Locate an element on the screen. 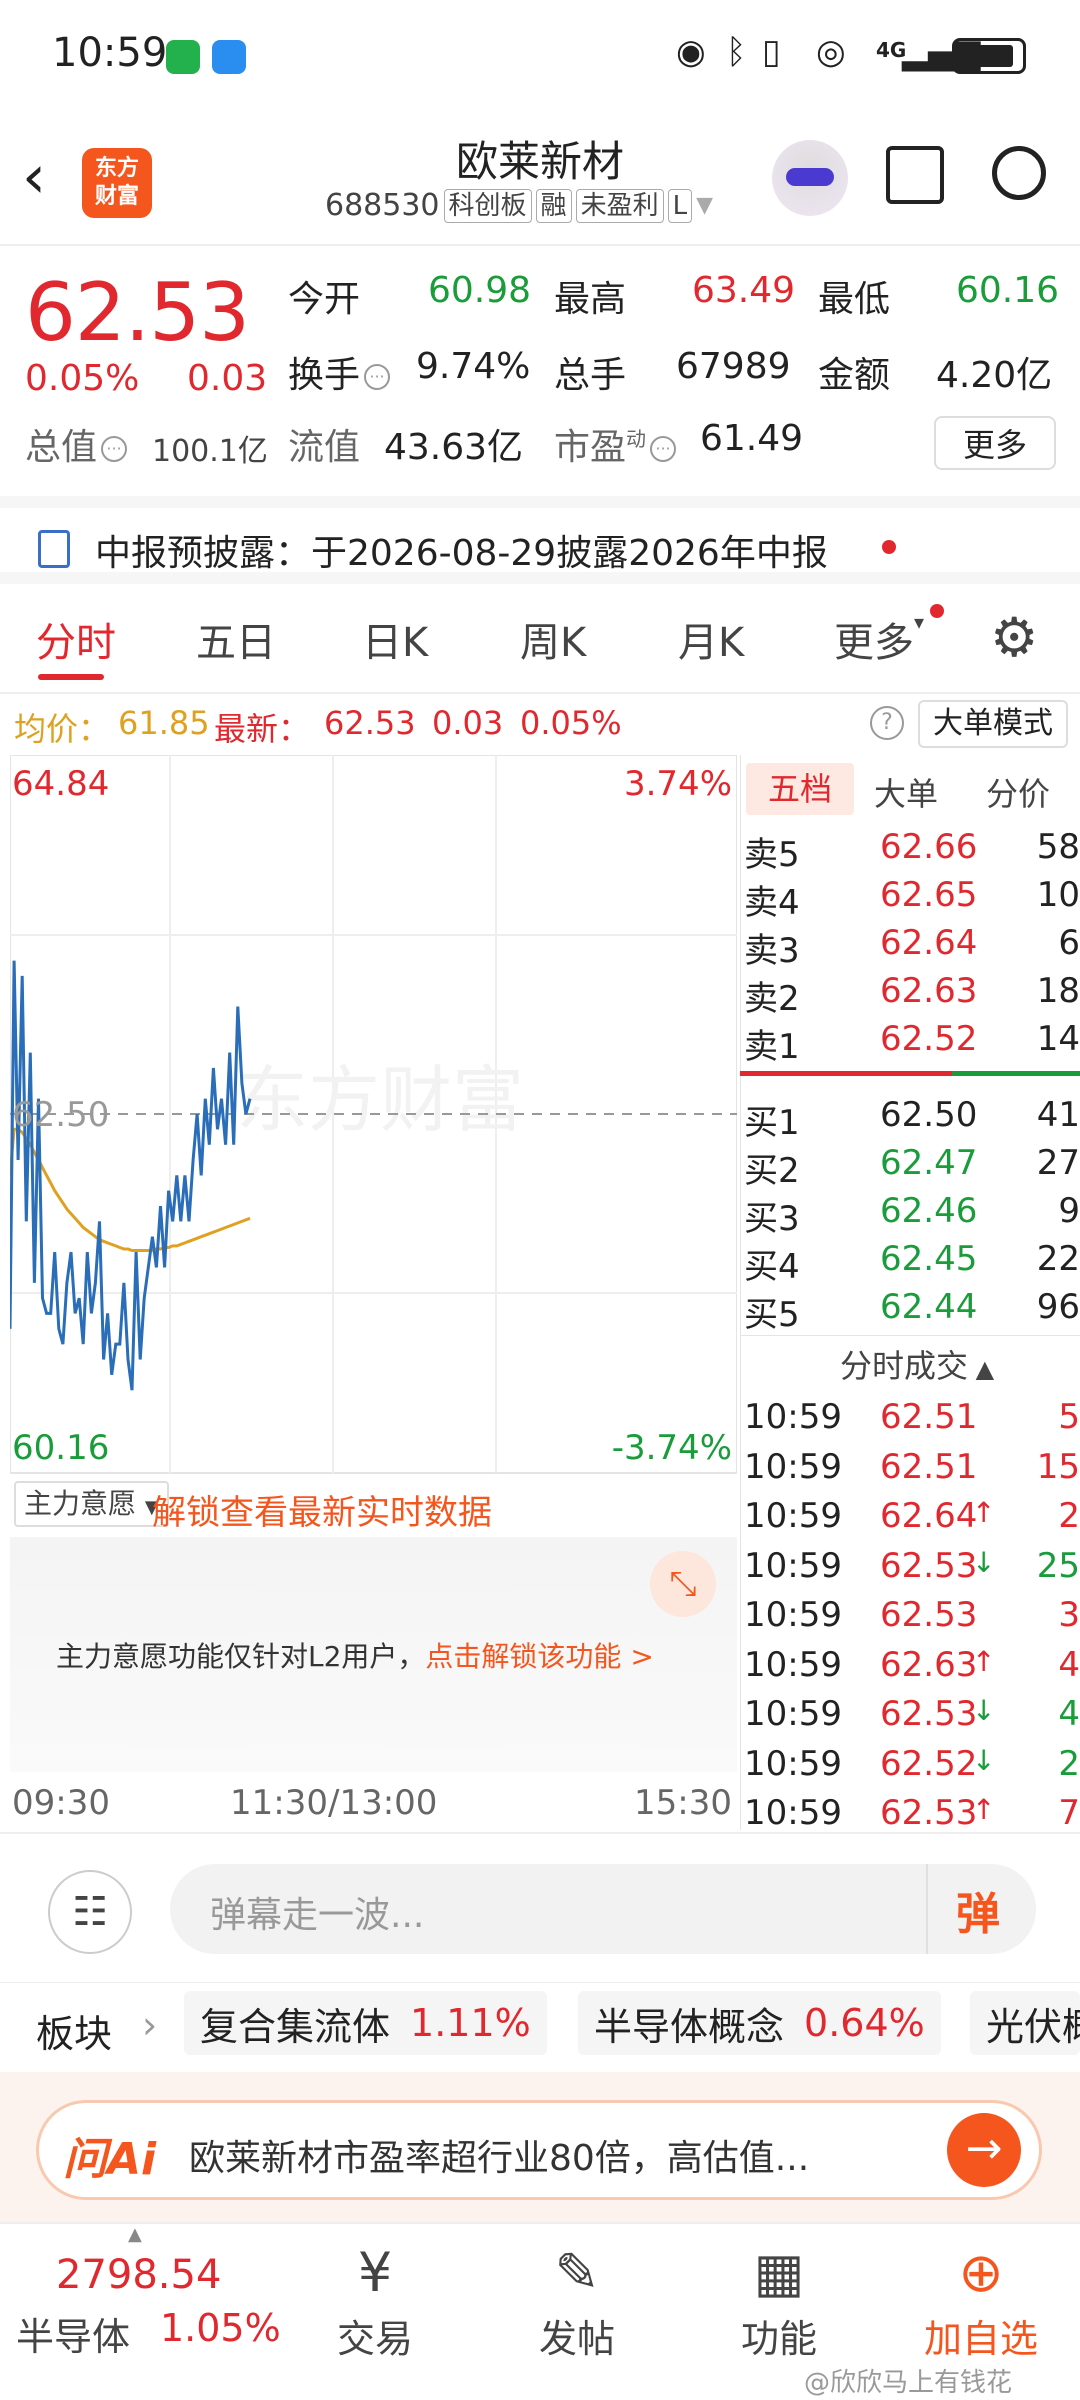  tab-price-dist: 分价 is located at coordinates (1018, 792).